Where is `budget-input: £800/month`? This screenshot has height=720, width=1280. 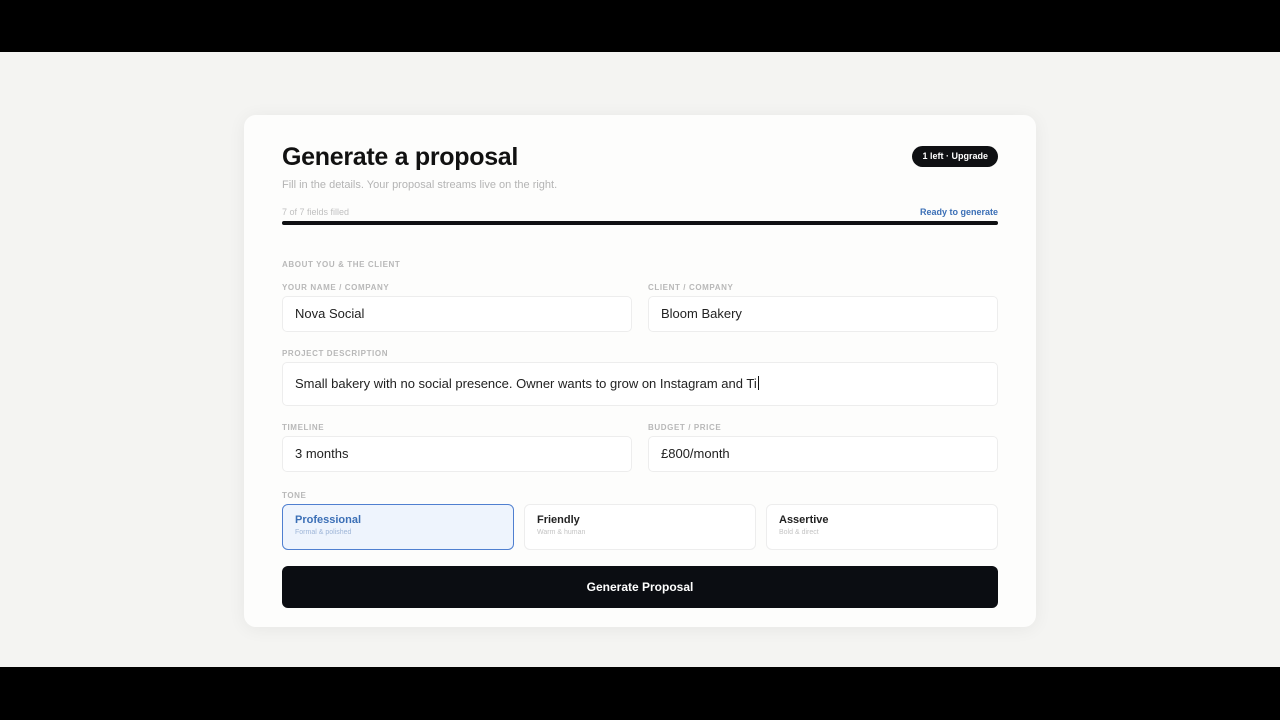 budget-input: £800/month is located at coordinates (823, 454).